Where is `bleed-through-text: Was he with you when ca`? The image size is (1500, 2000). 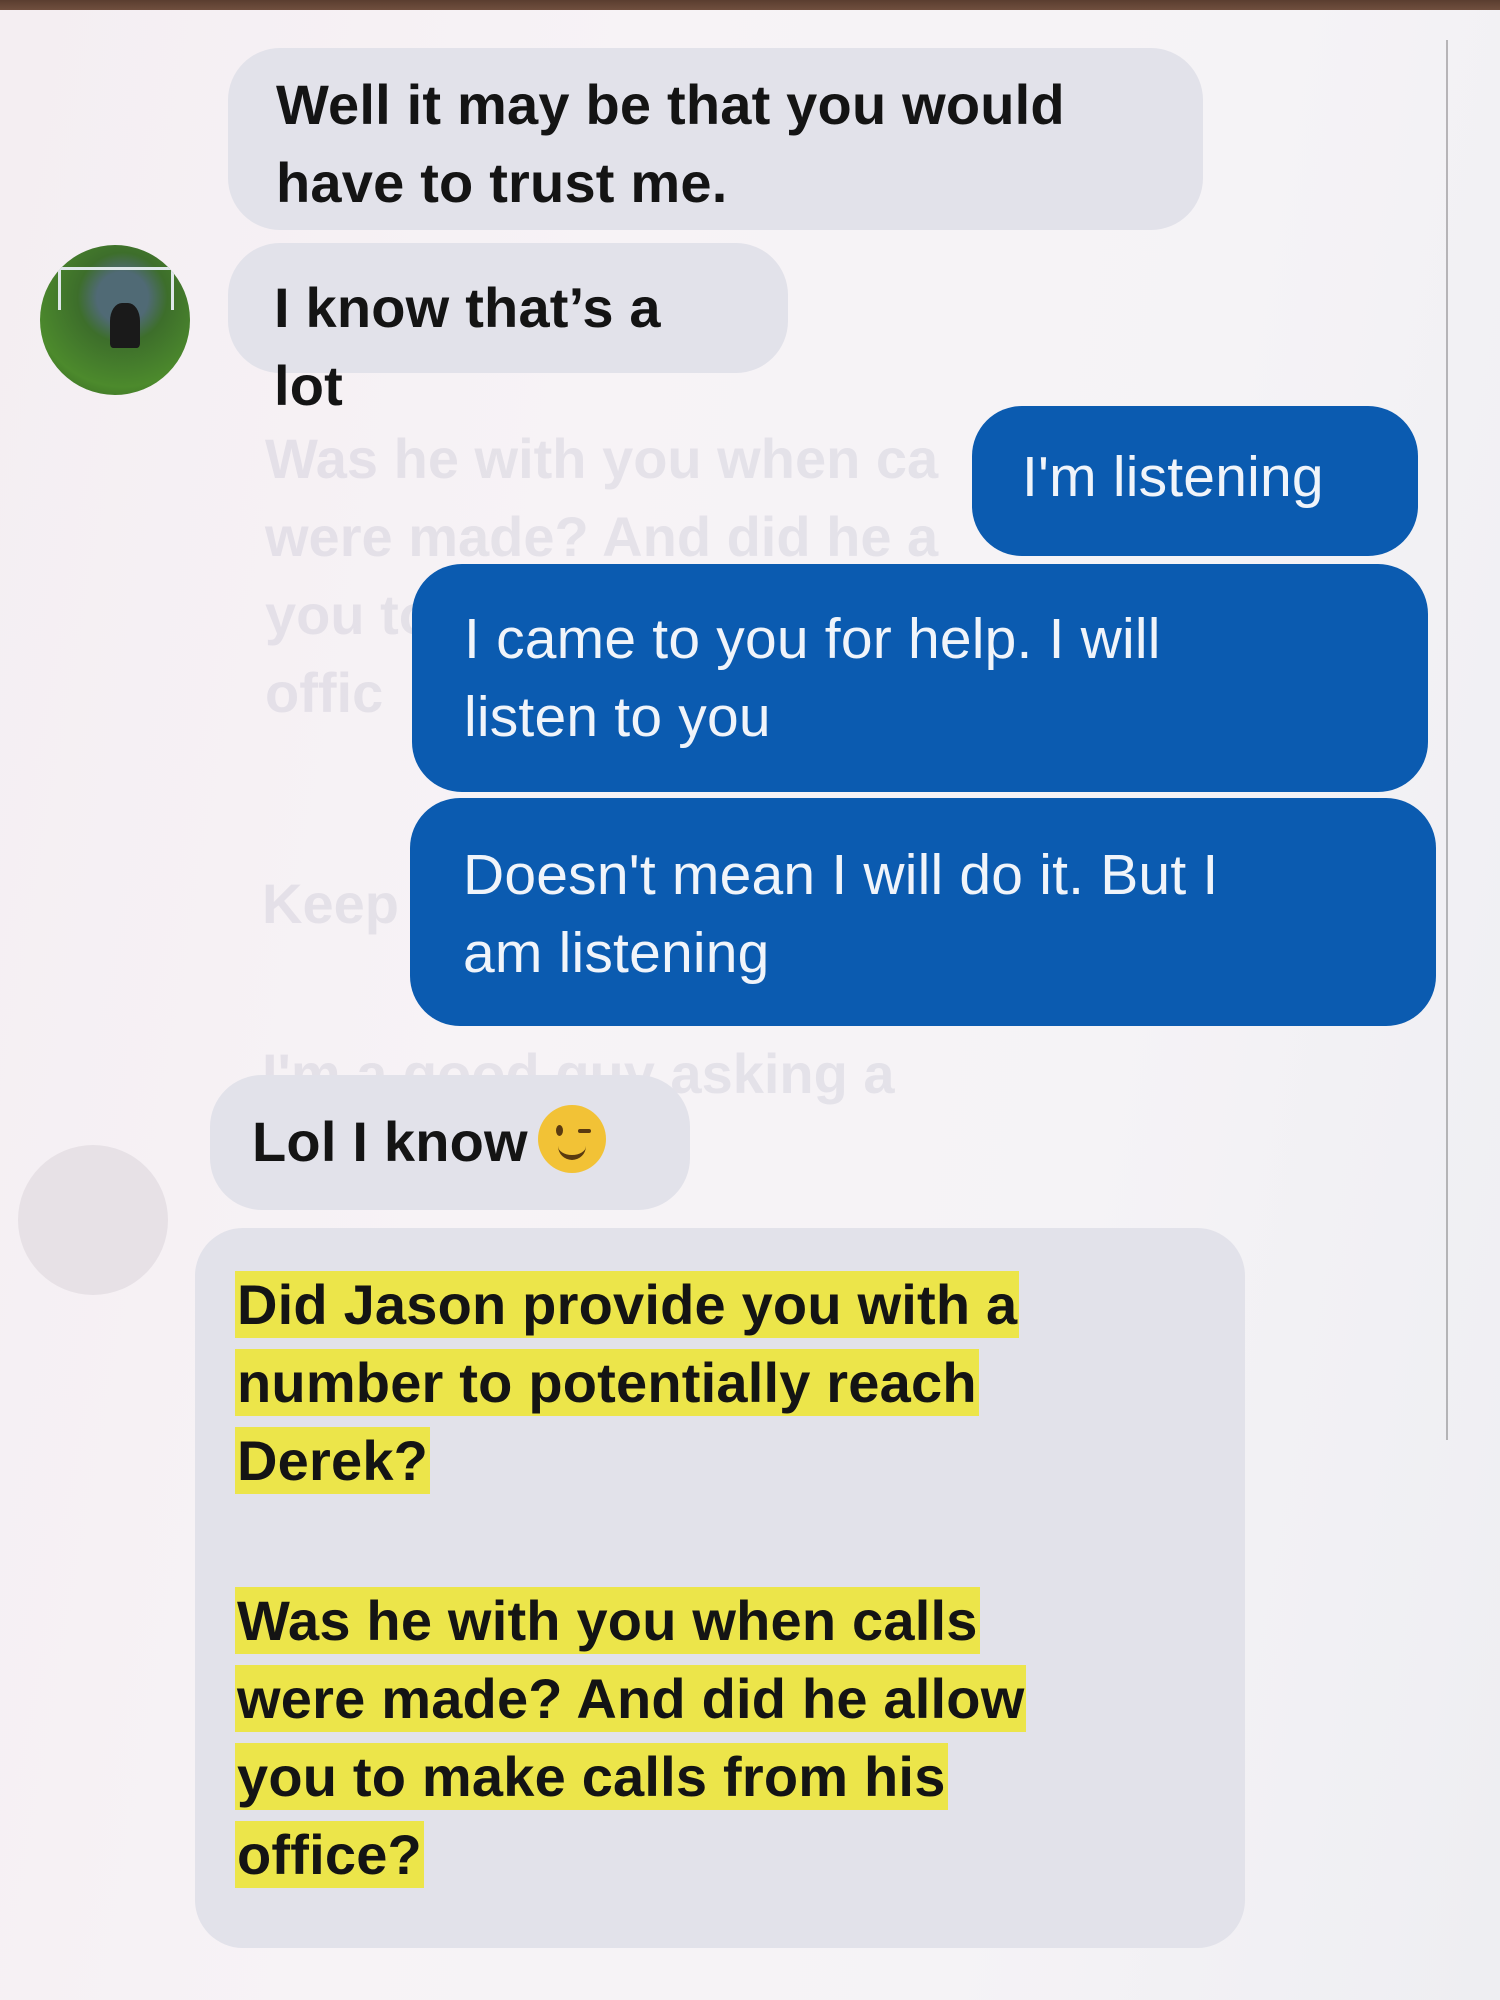 bleed-through-text: Was he with you when ca is located at coordinates (602, 458).